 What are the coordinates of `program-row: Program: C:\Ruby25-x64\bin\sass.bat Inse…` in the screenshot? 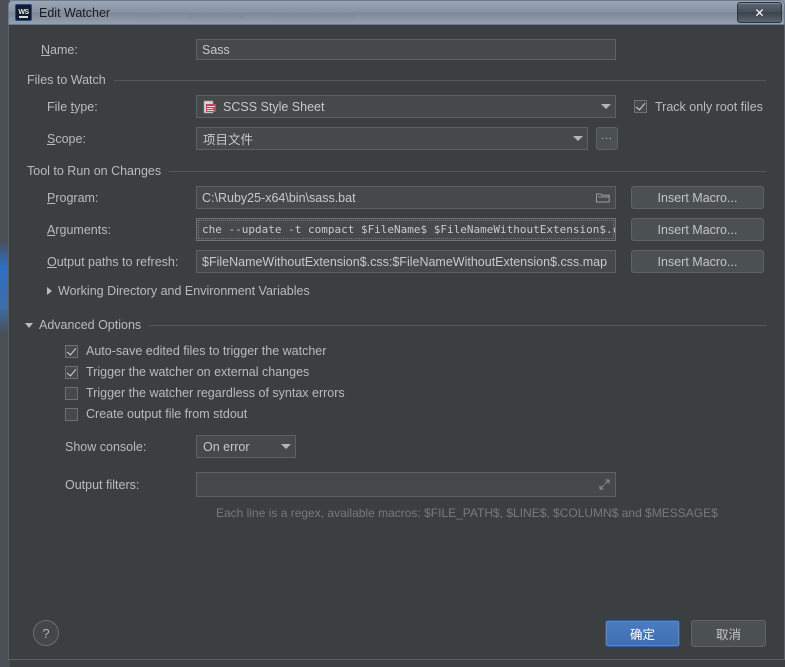 It's located at (396, 197).